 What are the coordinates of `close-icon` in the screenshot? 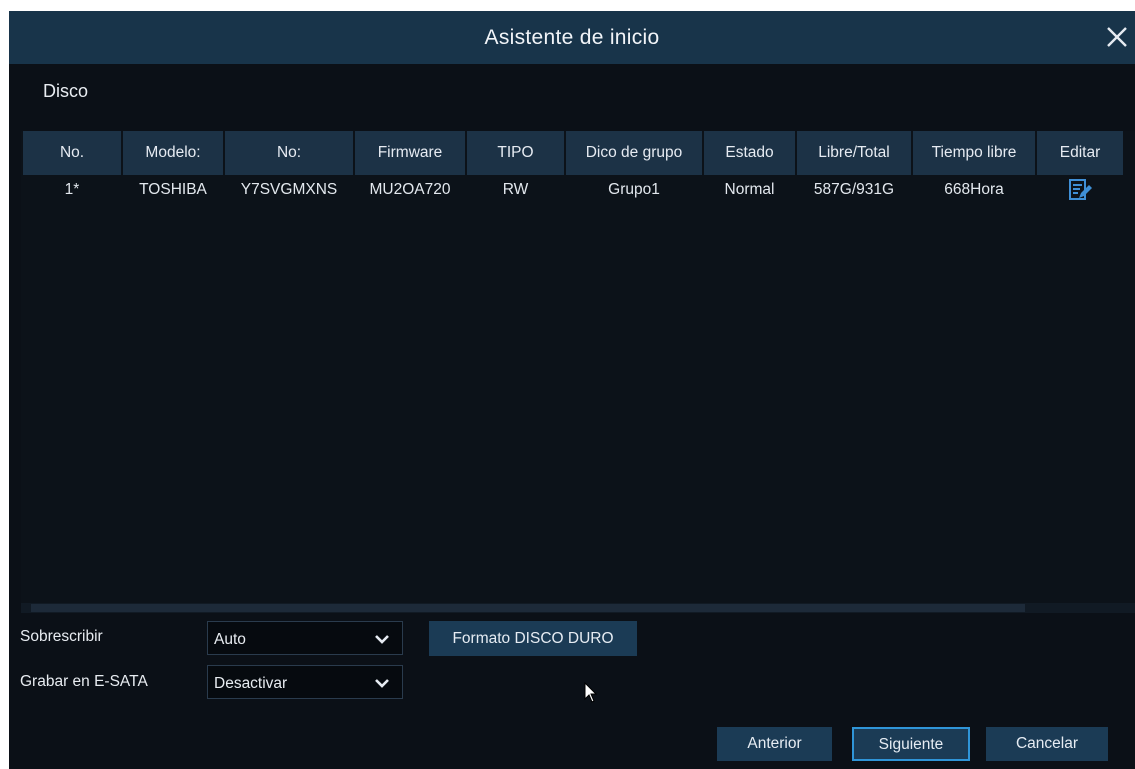 It's located at (1117, 37).